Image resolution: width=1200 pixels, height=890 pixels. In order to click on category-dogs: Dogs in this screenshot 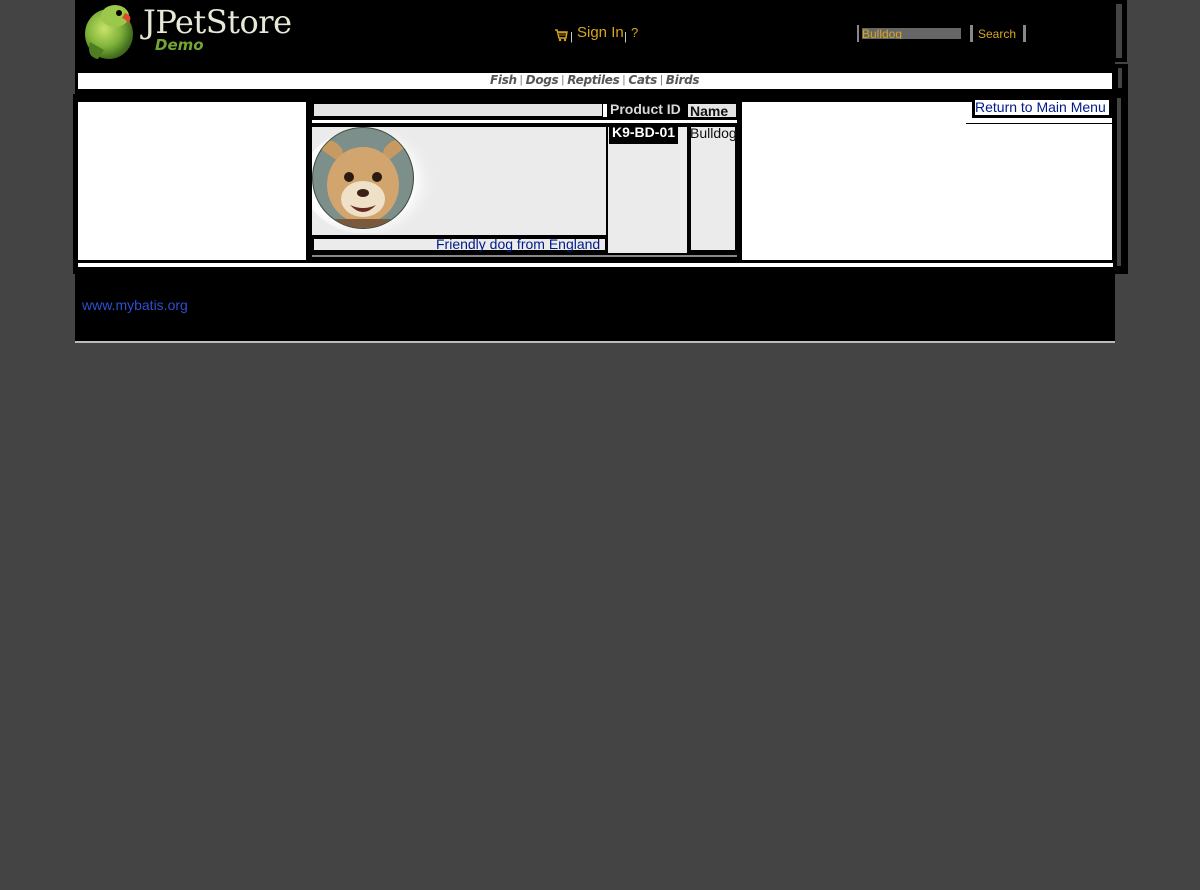, I will do `click(542, 80)`.